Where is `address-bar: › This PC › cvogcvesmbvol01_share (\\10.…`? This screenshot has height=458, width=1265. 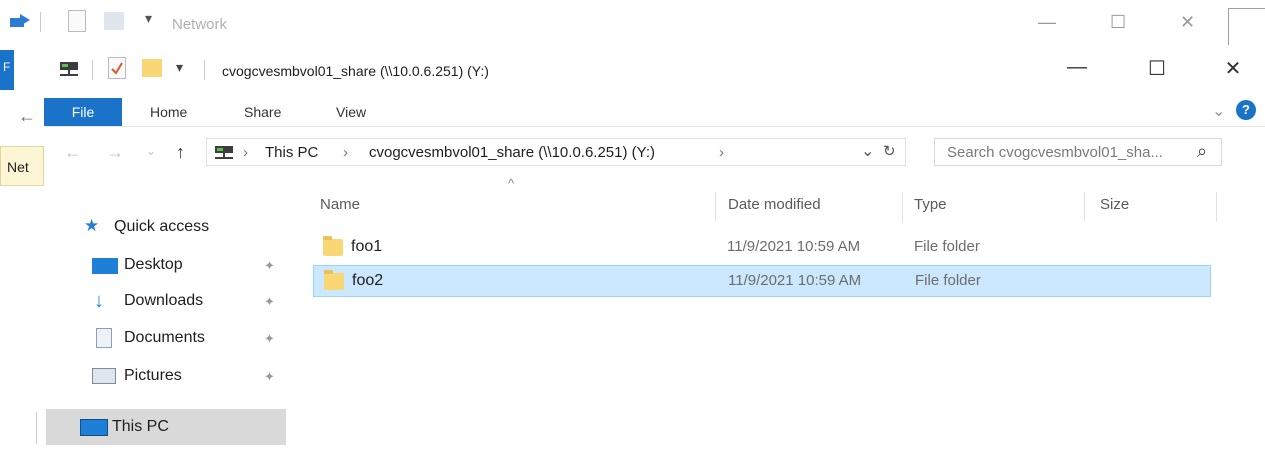 address-bar: › This PC › cvogcvesmbvol01_share (\\10.… is located at coordinates (556, 152).